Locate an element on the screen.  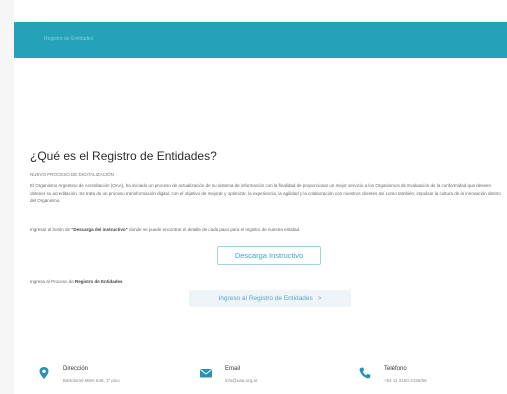
ingreso-registro-label: Ingreso al Registro de Entidades is located at coordinates (265, 298).